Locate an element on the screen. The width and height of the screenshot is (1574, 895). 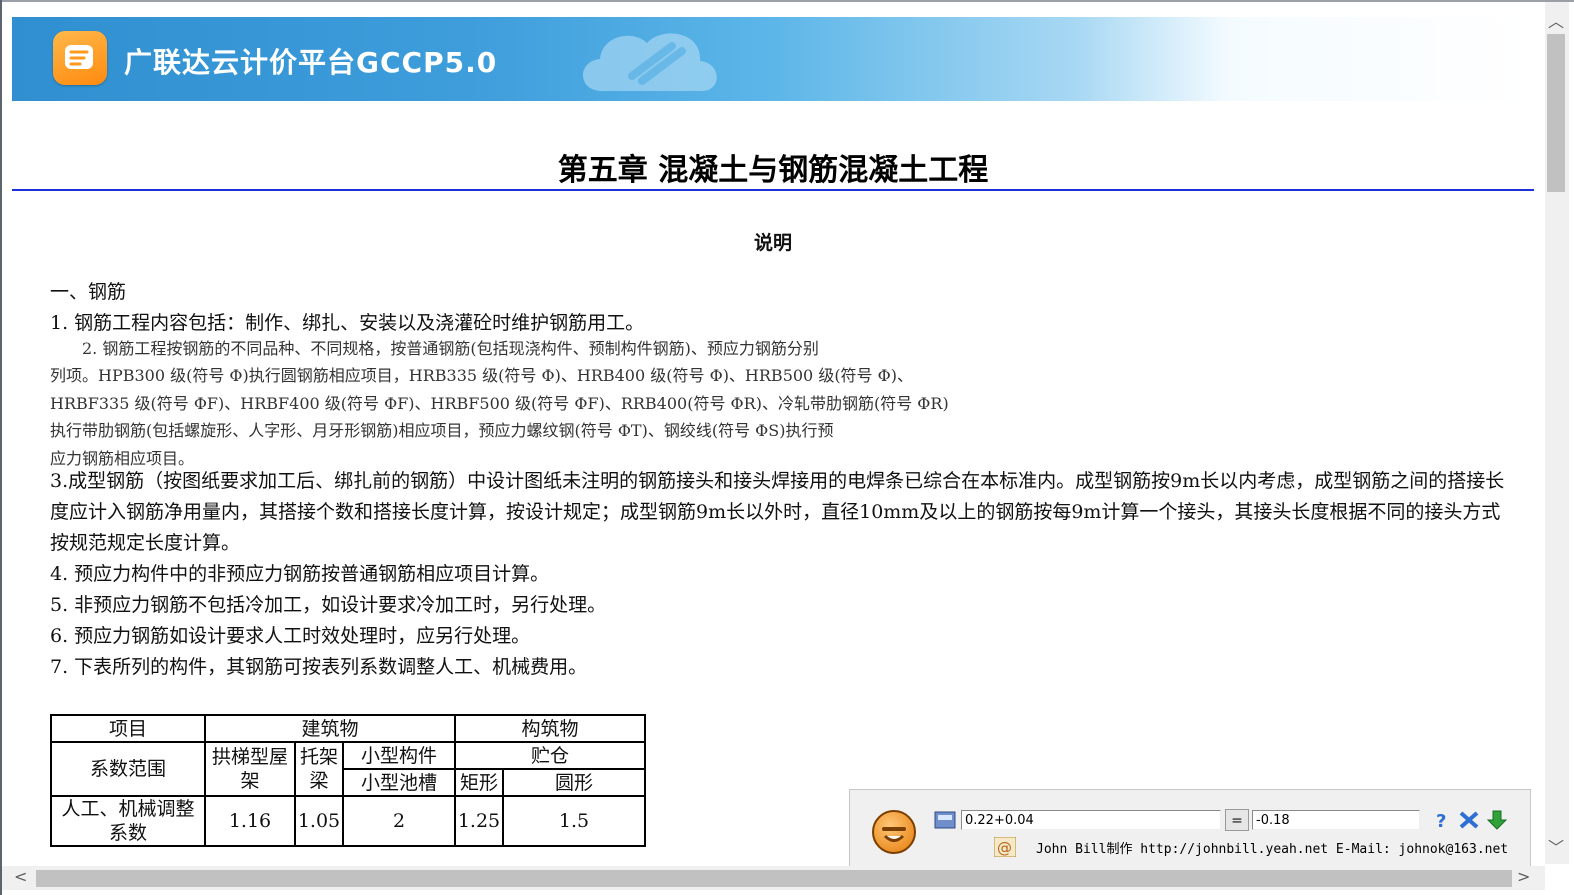
table-cell-value: 1.5 is located at coordinates (574, 821).